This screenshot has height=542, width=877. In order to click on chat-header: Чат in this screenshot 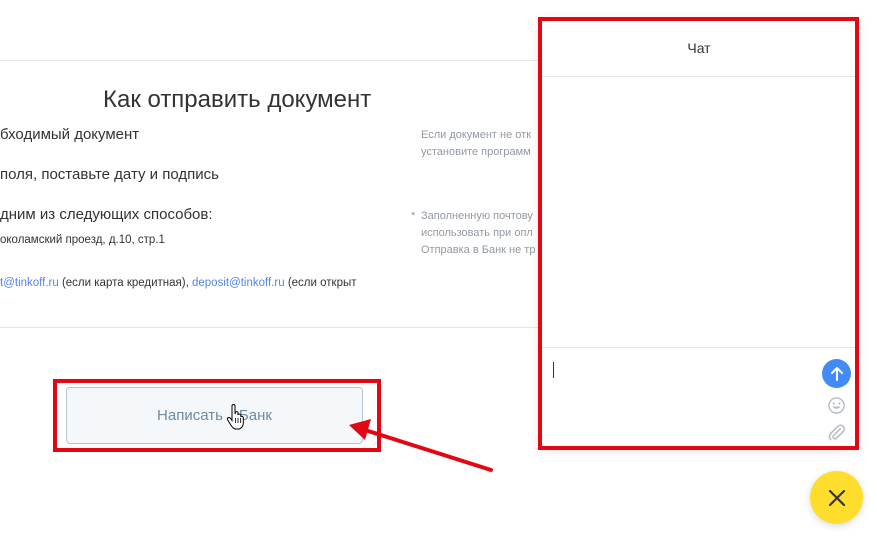, I will do `click(699, 48)`.